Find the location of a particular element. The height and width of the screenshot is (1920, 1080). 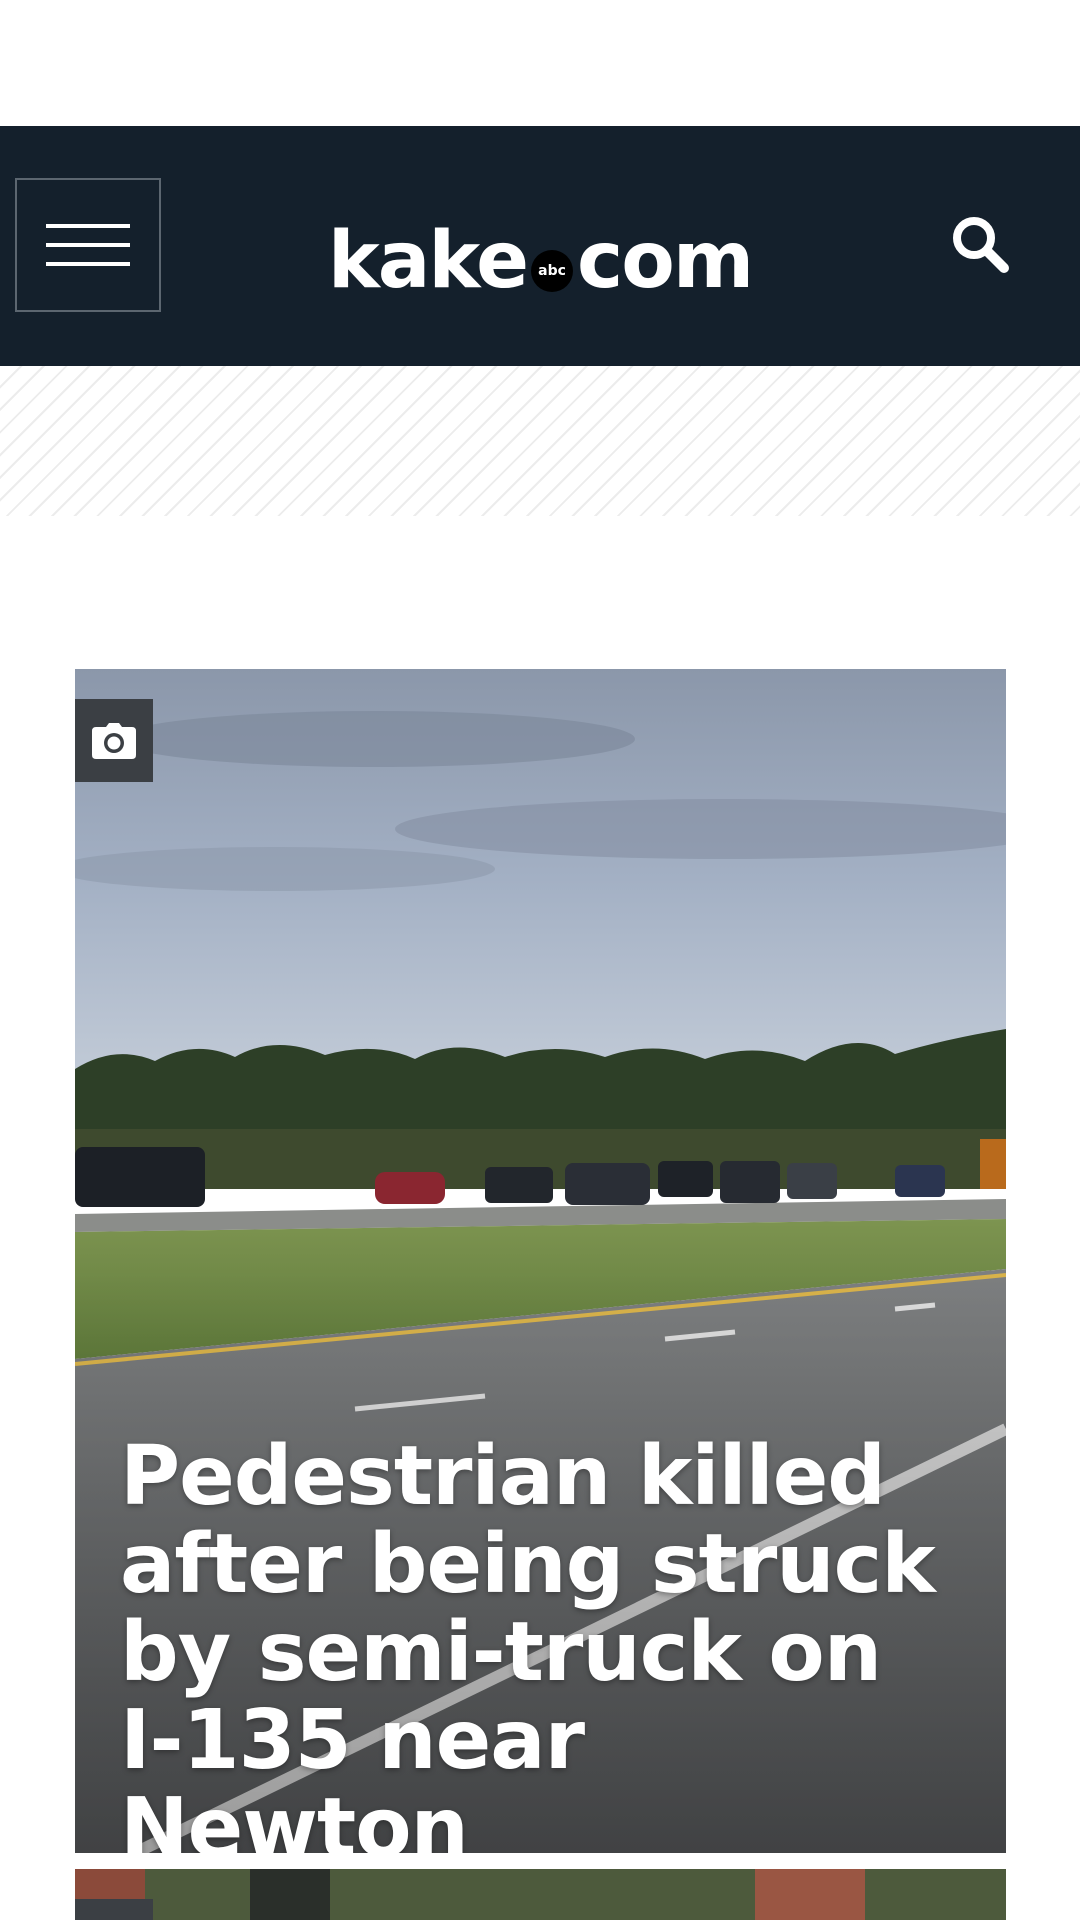

next-story-card is located at coordinates (540, 1894).